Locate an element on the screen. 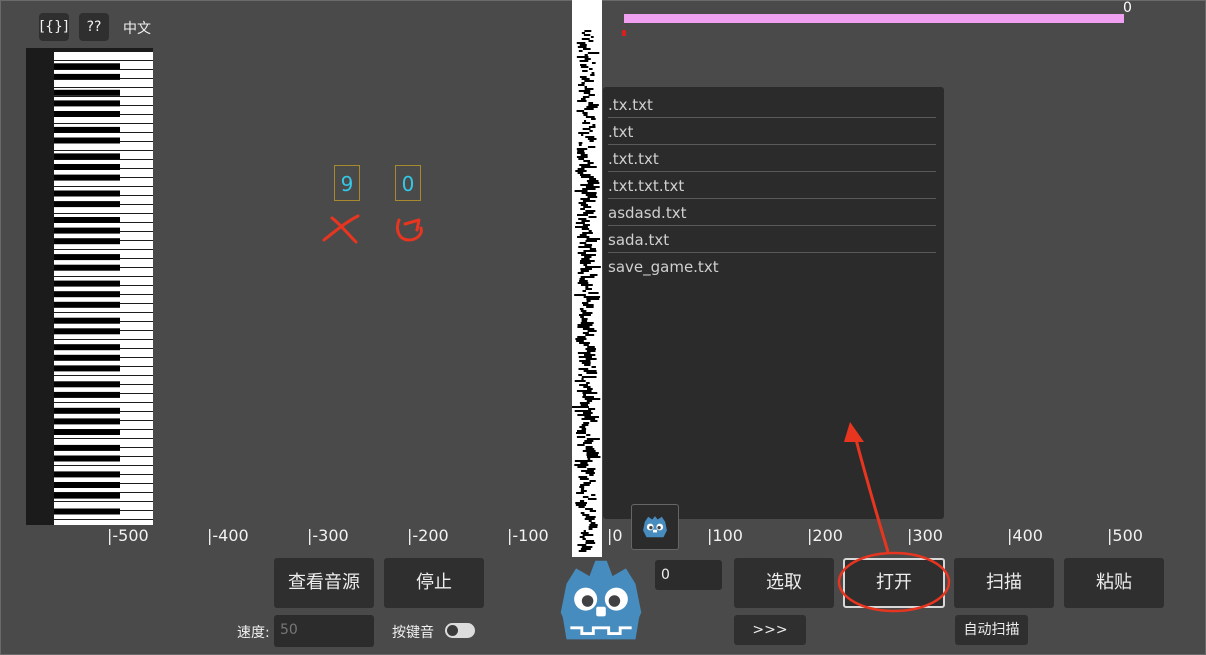  close-icon is located at coordinates (342, 228).